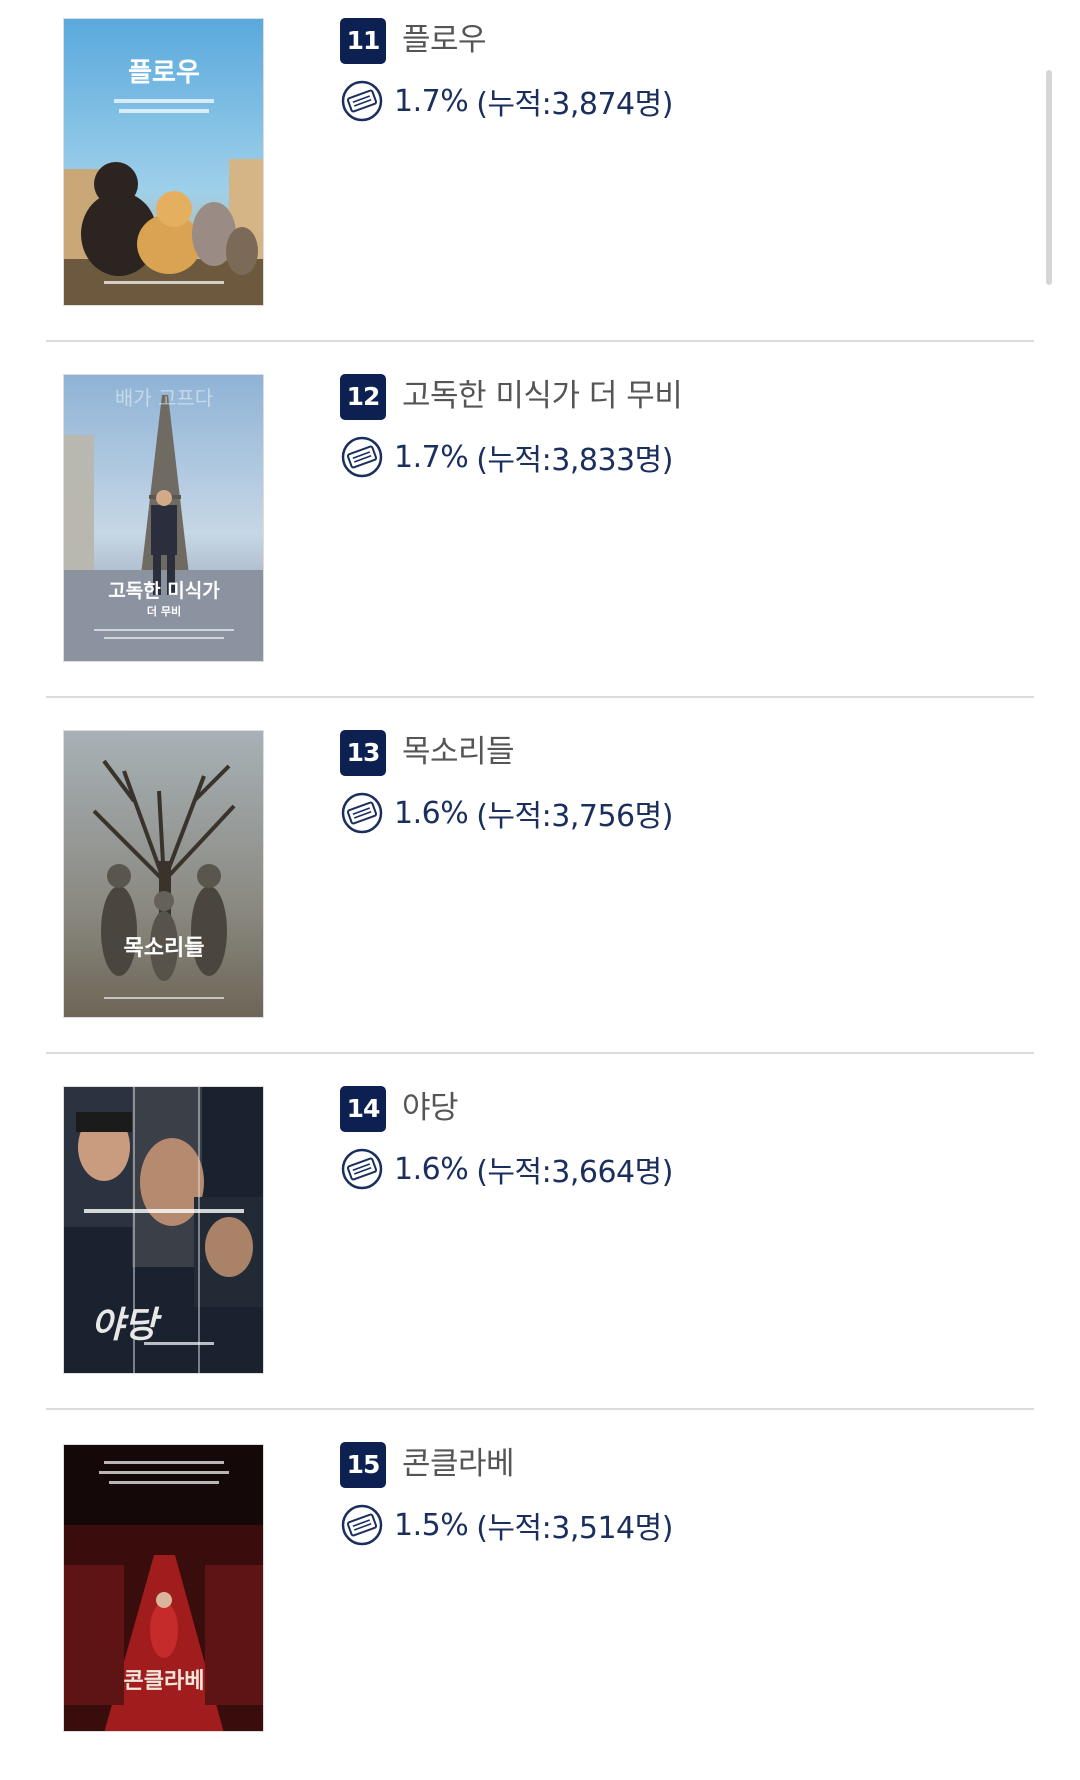  What do you see at coordinates (164, 1681) in the screenshot?
I see `svg-text: 콘클라베` at bounding box center [164, 1681].